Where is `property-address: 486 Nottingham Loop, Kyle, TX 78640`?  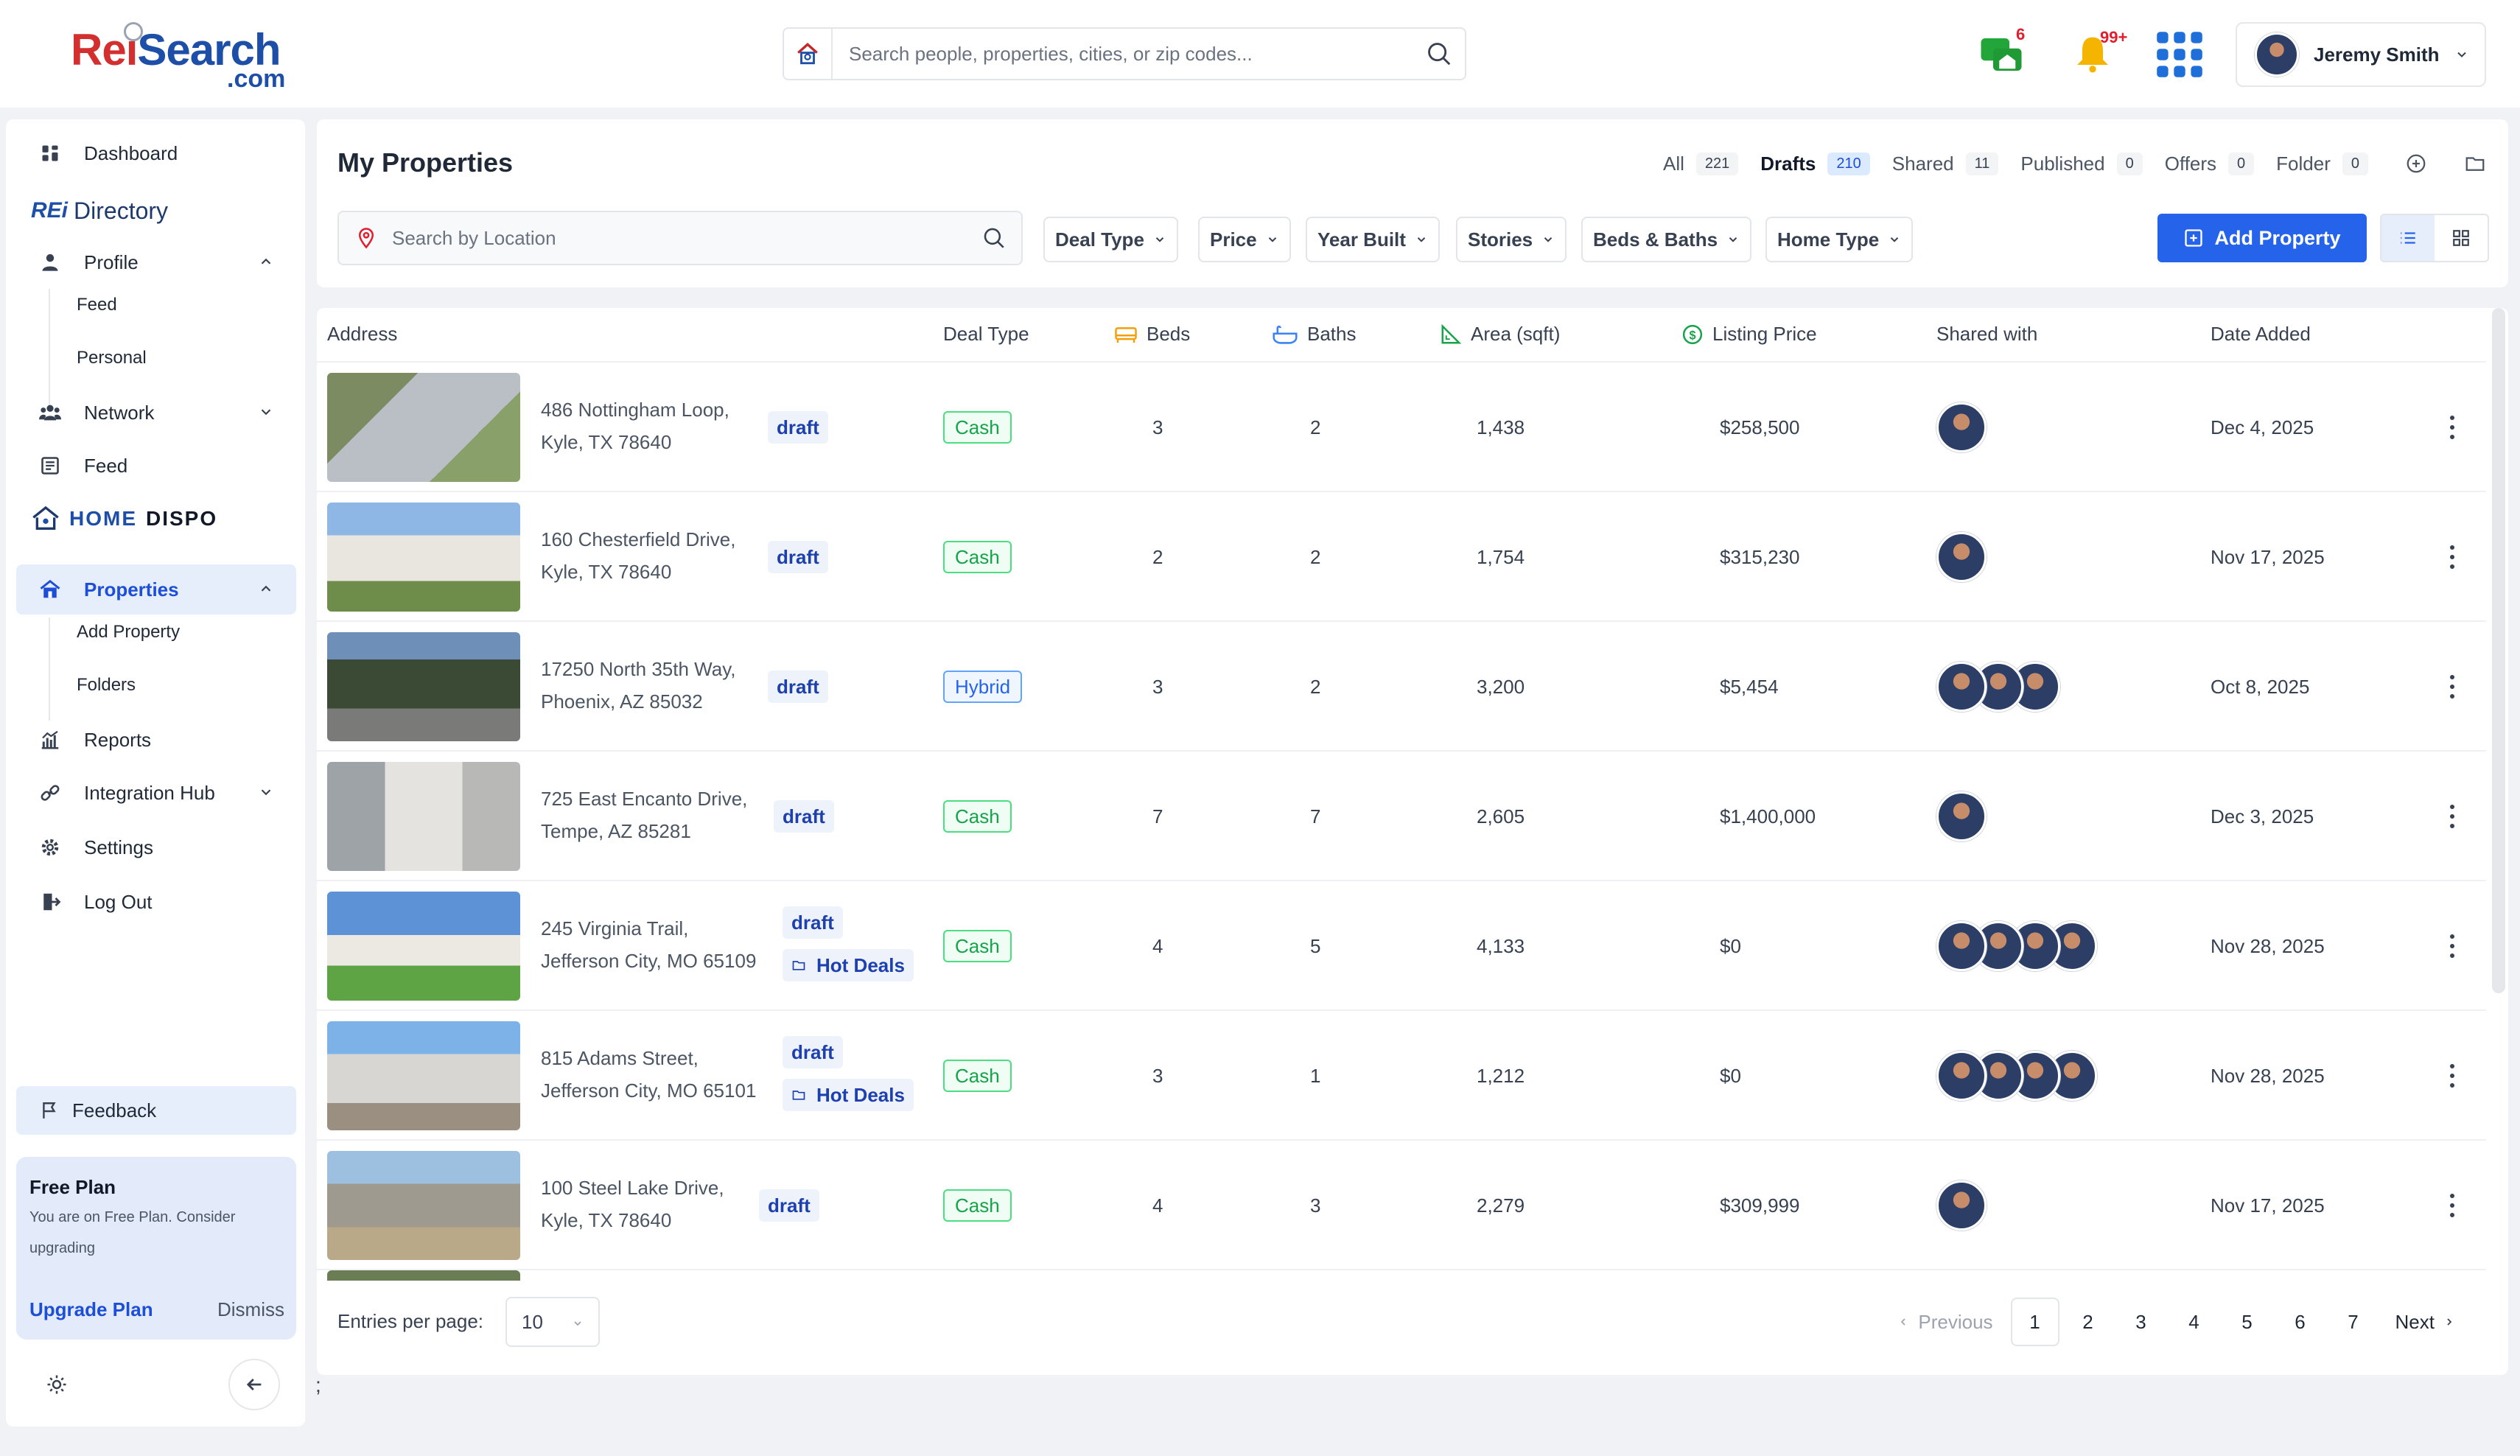
property-address: 486 Nottingham Loop, Kyle, TX 78640 is located at coordinates (635, 425).